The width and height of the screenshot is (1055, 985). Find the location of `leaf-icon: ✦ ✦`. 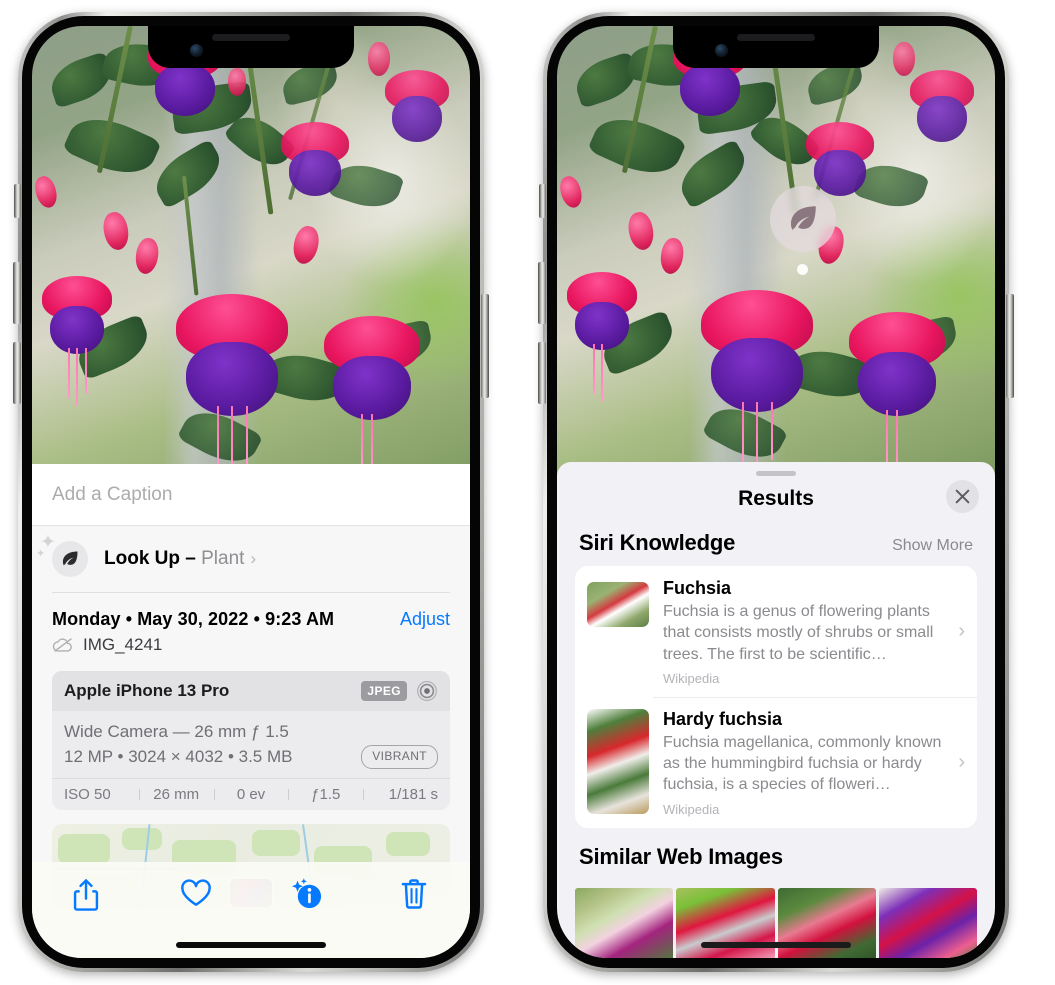

leaf-icon: ✦ ✦ is located at coordinates (62, 555).